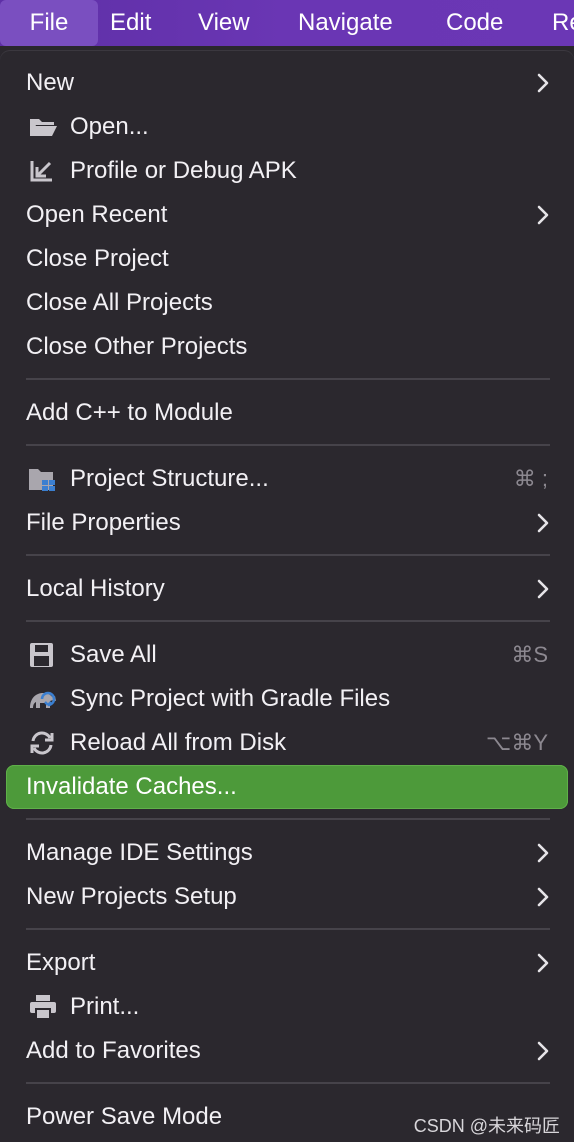 Image resolution: width=574 pixels, height=1142 pixels. Describe the element at coordinates (131, 896) in the screenshot. I see `menu-item-label: New Projects Setup` at that location.